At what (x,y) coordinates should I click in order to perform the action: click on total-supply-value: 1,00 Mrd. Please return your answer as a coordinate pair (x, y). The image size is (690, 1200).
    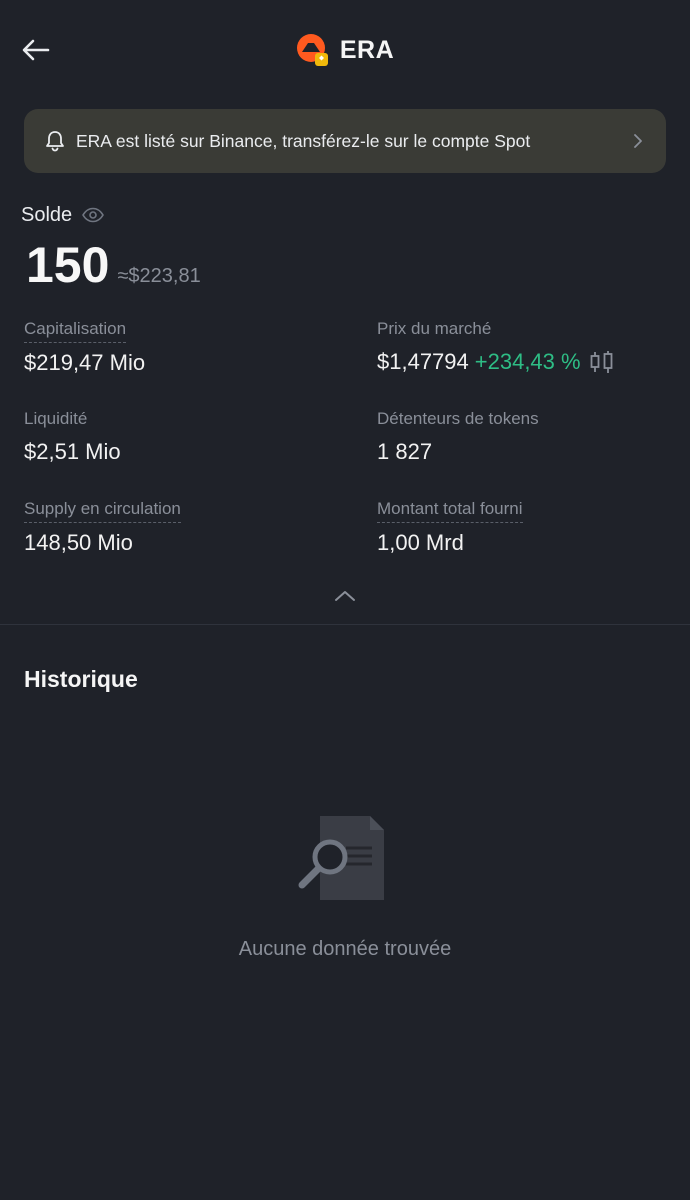
    Looking at the image, I should click on (420, 542).